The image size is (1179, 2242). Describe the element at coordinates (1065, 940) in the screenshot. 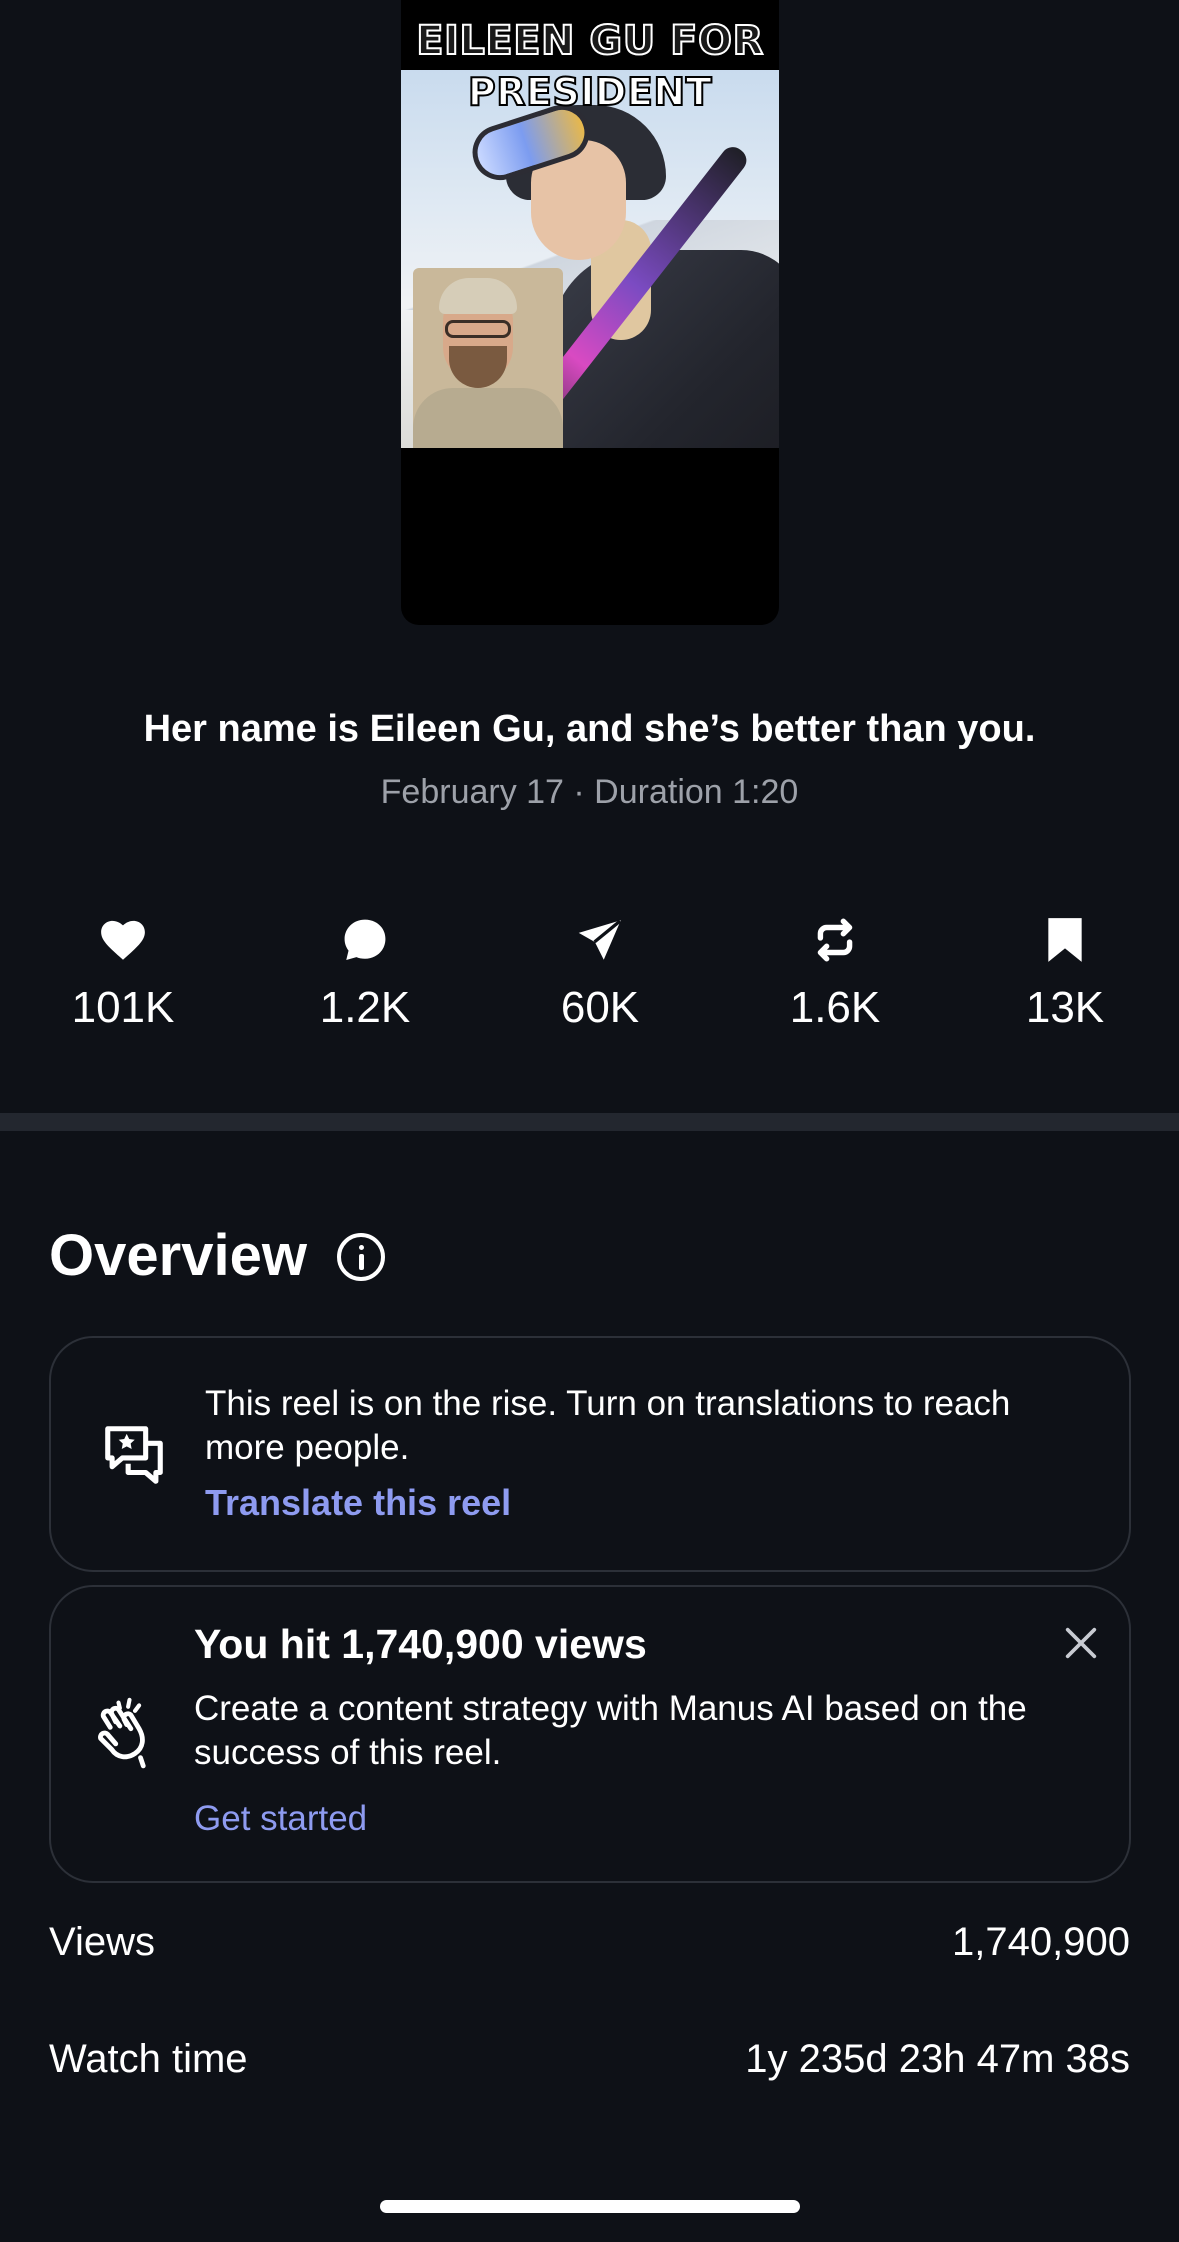

I see `bookmark-icon` at that location.